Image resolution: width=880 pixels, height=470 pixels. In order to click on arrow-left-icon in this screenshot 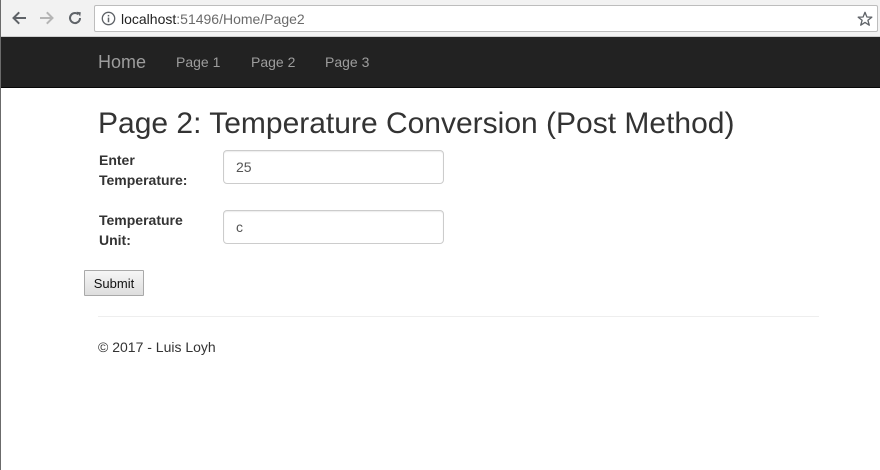, I will do `click(19, 18)`.